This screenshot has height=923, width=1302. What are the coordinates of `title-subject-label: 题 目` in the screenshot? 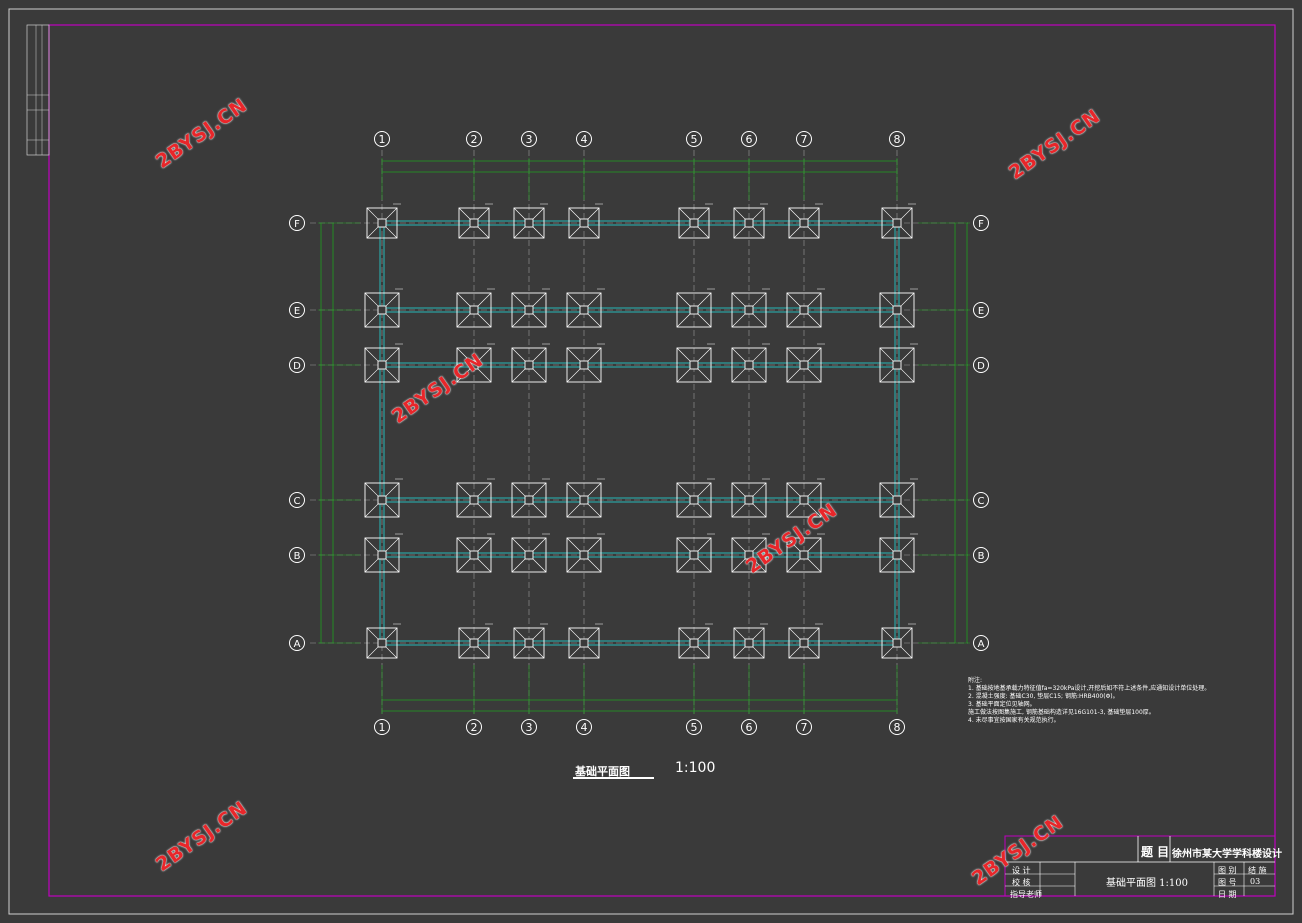 It's located at (1155, 852).